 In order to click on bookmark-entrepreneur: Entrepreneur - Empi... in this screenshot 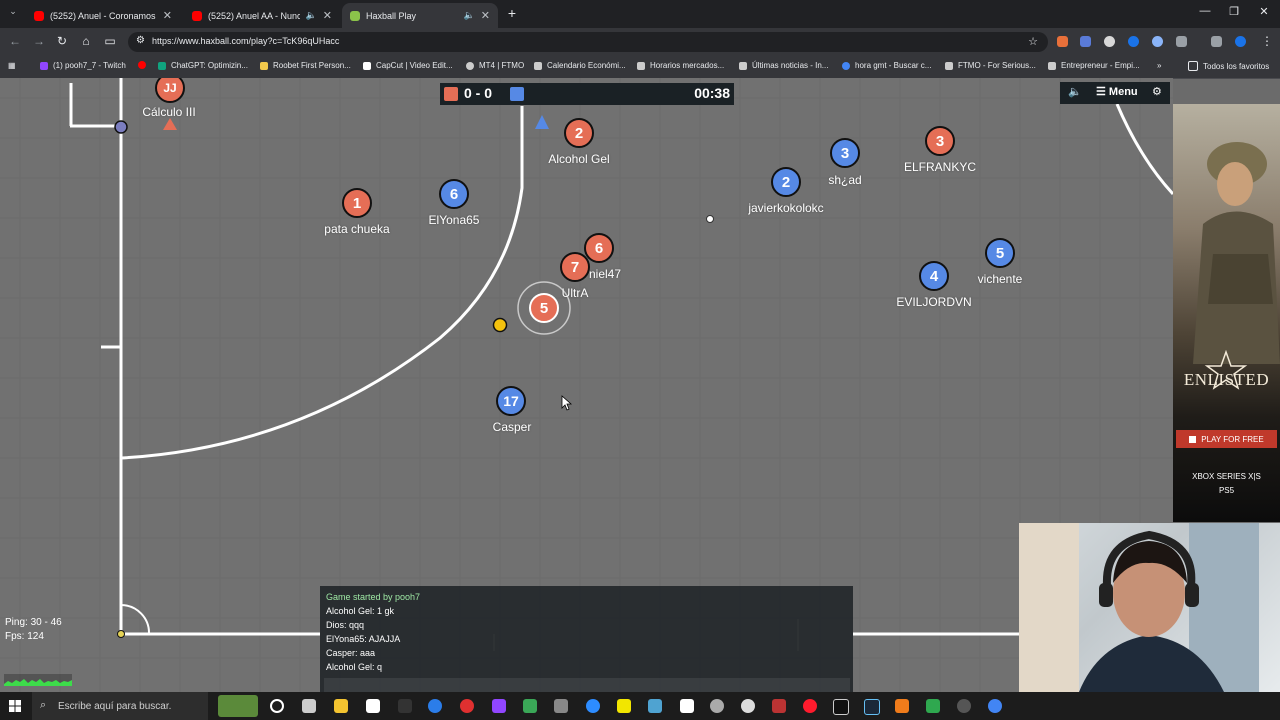, I will do `click(1094, 65)`.